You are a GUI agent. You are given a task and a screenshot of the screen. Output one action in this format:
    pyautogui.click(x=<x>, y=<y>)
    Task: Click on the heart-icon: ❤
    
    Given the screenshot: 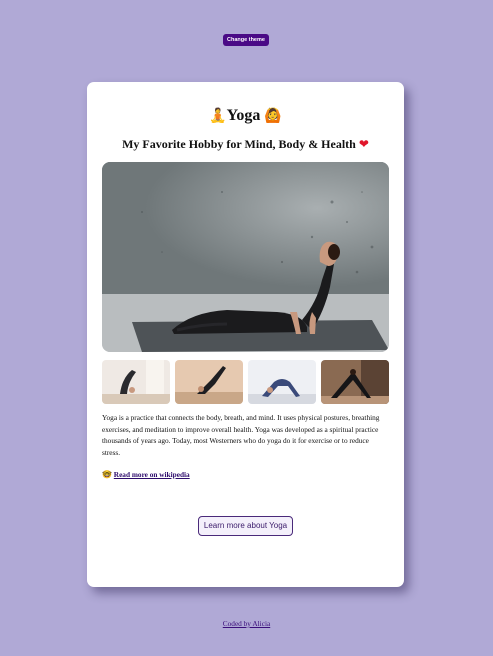 What is the action you would take?
    pyautogui.click(x=363, y=144)
    